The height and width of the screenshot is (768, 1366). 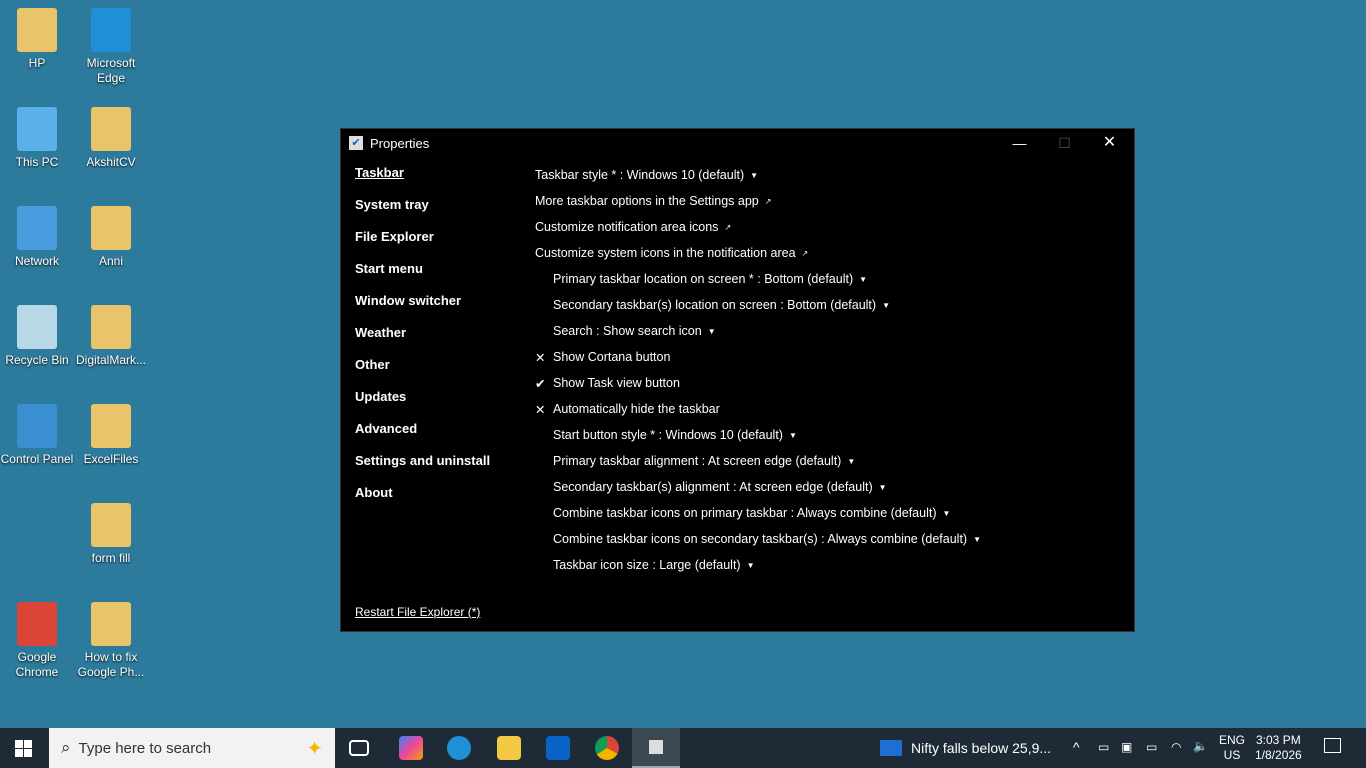 I want to click on wifi-icon: ◠, so click(x=1176, y=747).